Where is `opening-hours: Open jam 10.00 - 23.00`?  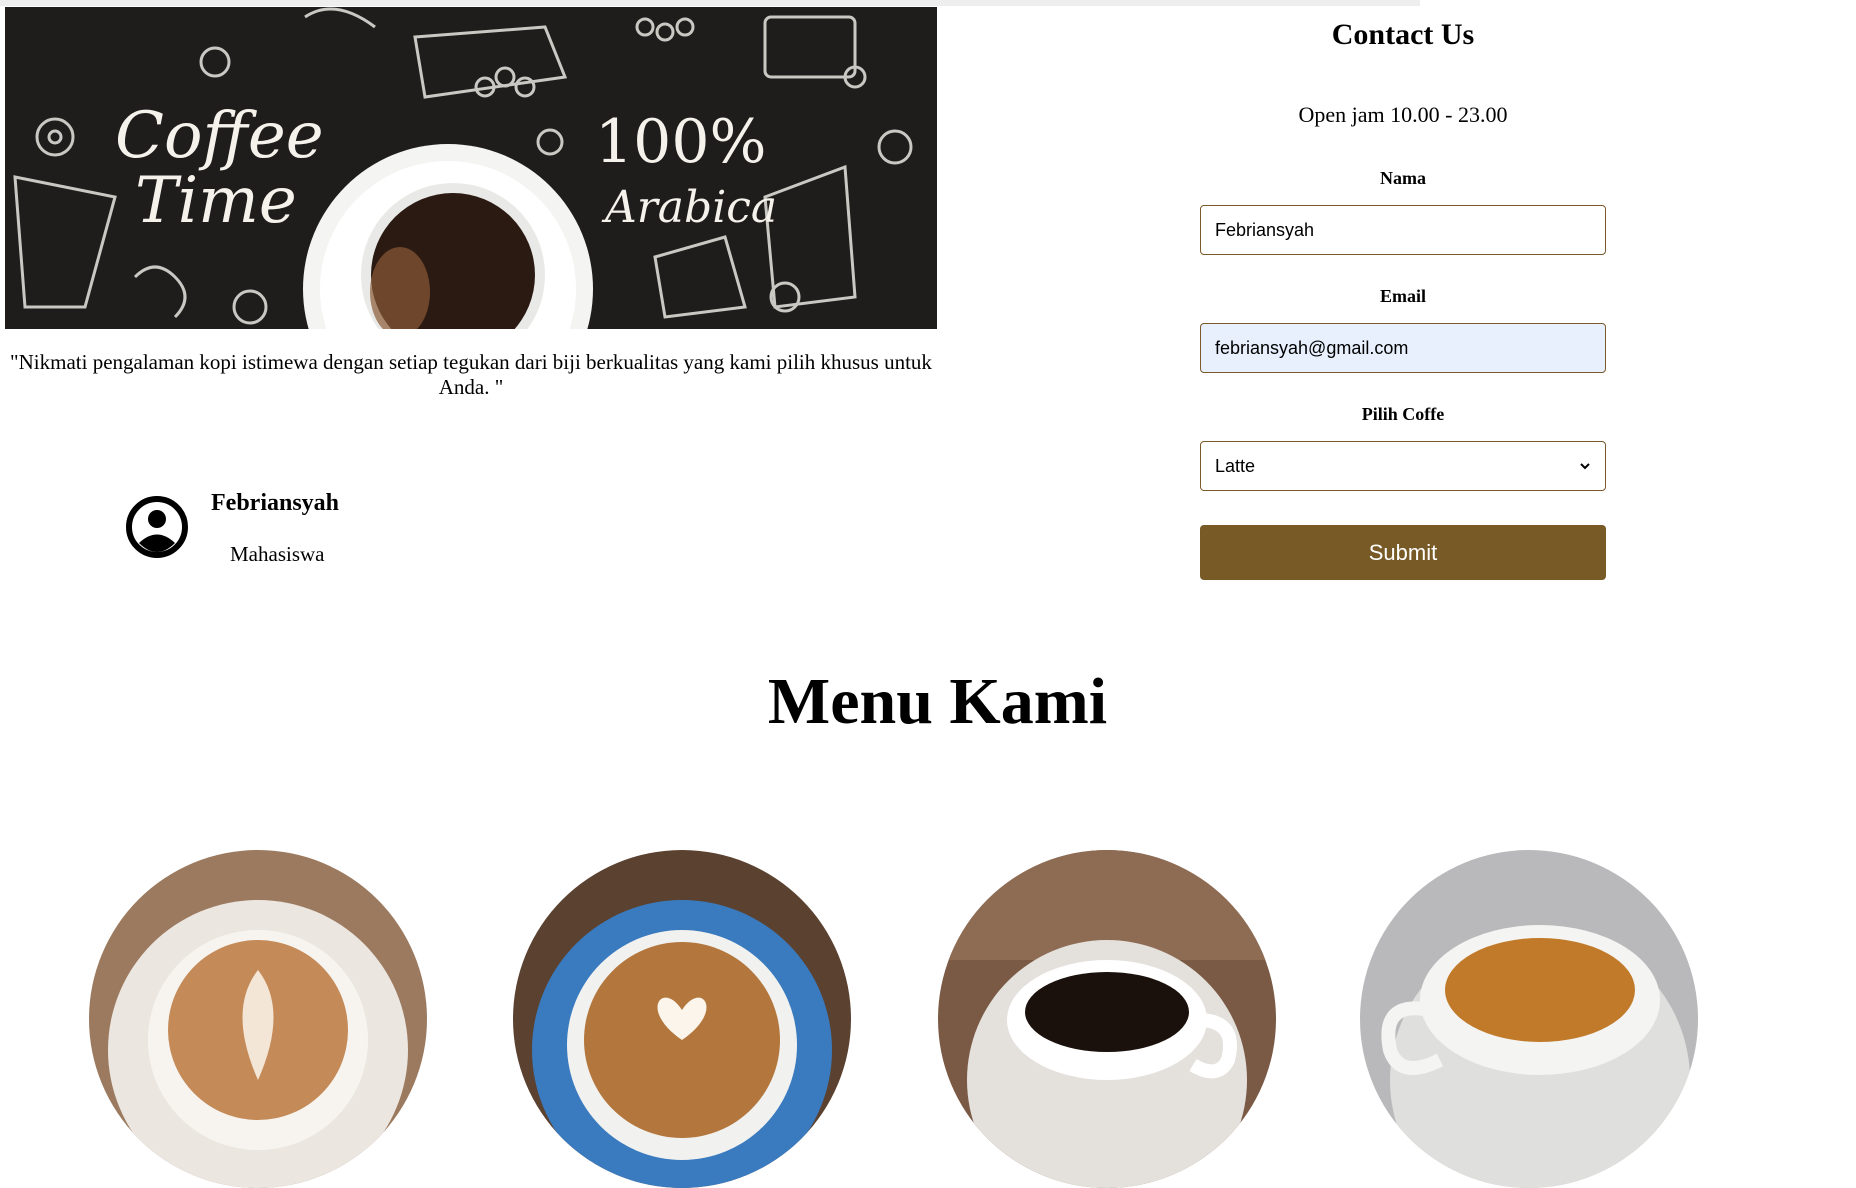 opening-hours: Open jam 10.00 - 23.00 is located at coordinates (1403, 114).